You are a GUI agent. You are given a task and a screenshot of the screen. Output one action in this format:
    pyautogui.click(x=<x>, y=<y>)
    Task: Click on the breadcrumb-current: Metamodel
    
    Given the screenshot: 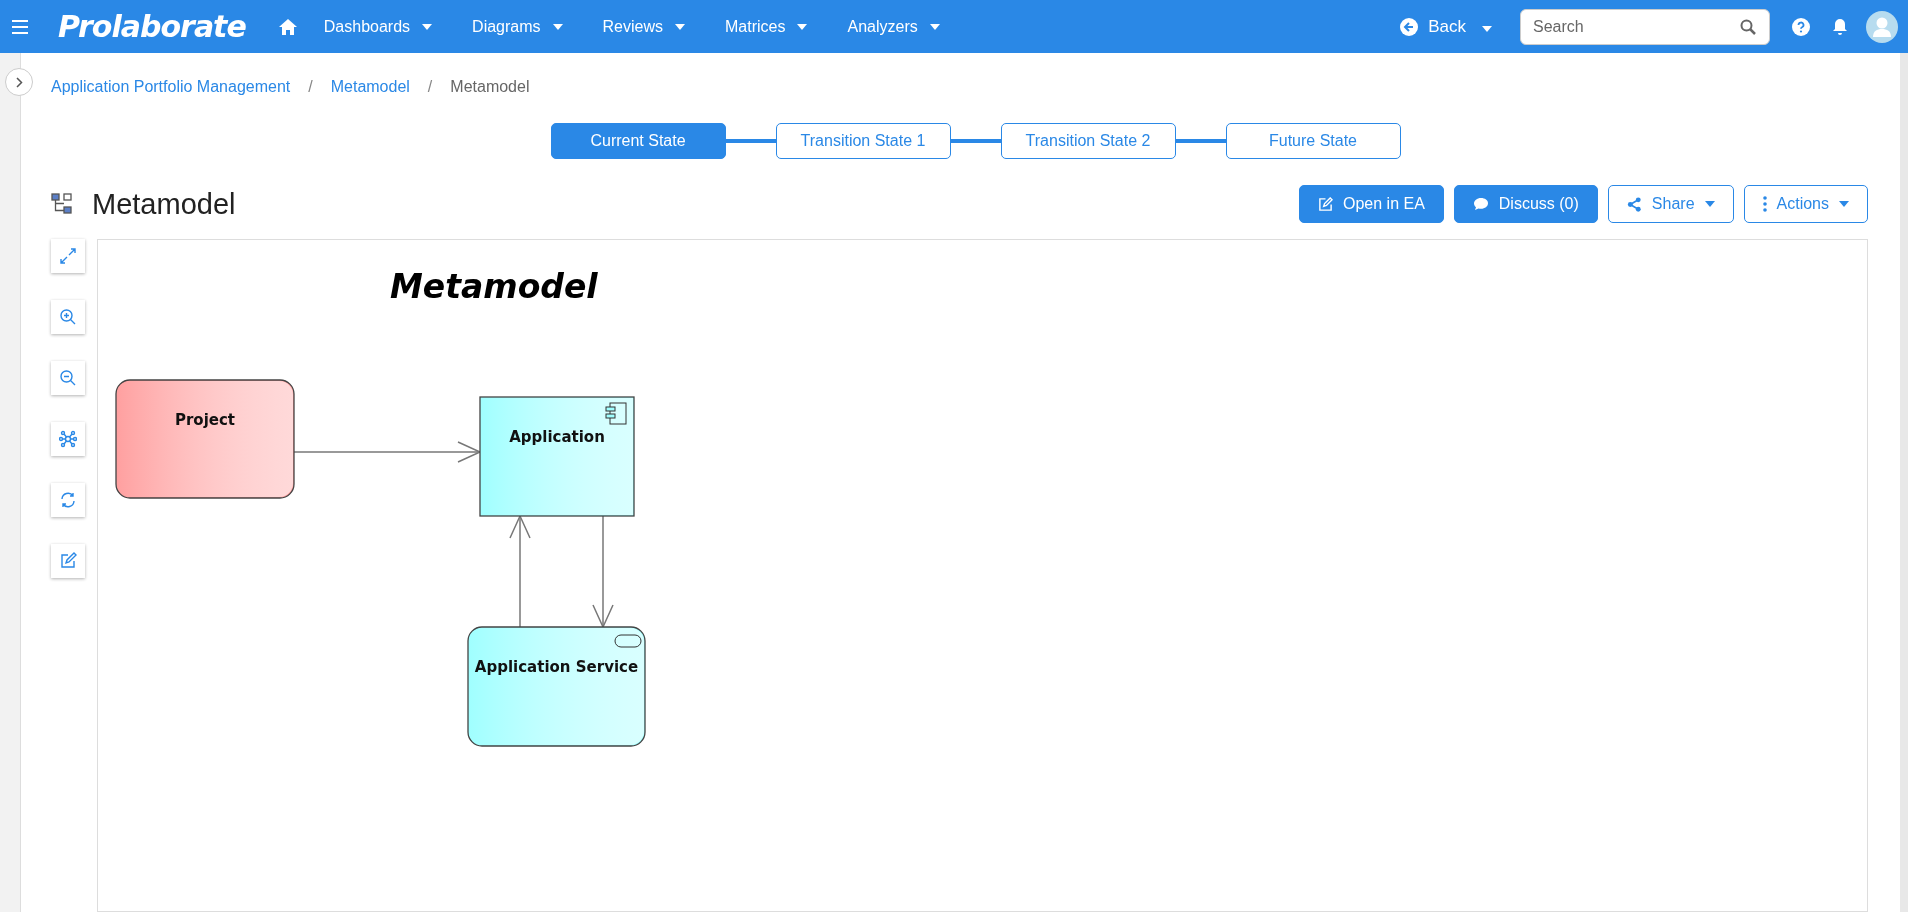 What is the action you would take?
    pyautogui.click(x=490, y=87)
    